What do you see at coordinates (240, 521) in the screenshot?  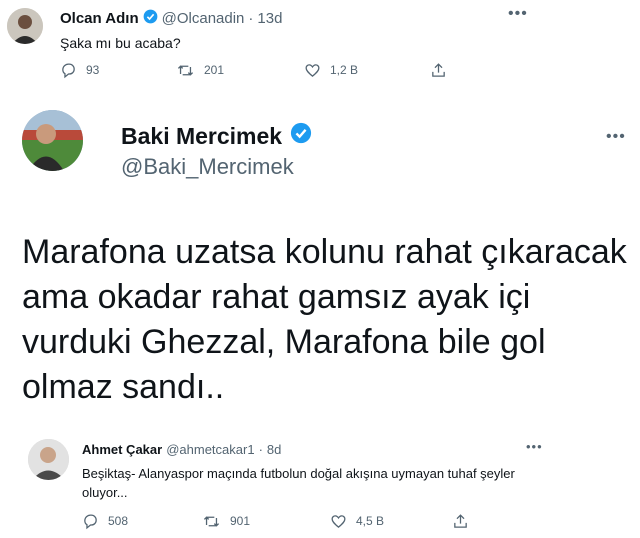 I see `retweet-count: 901` at bounding box center [240, 521].